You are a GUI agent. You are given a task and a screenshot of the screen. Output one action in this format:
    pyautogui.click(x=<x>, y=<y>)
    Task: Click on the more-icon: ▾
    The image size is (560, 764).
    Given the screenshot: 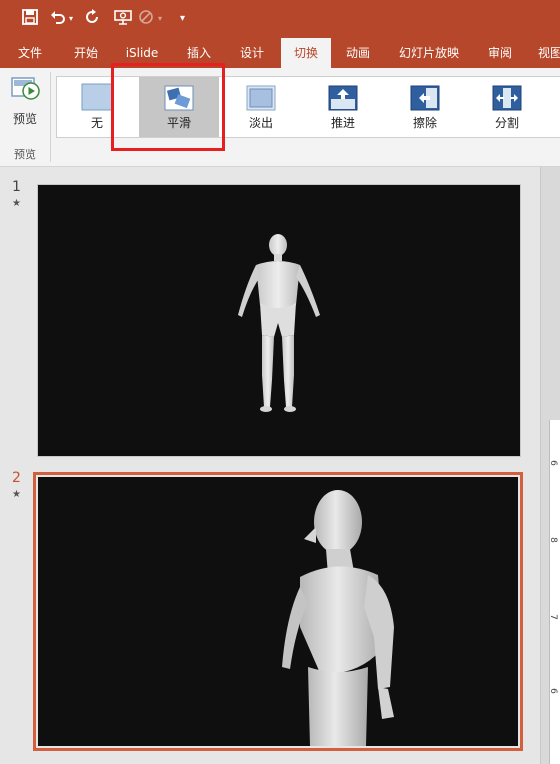 What is the action you would take?
    pyautogui.click(x=160, y=18)
    